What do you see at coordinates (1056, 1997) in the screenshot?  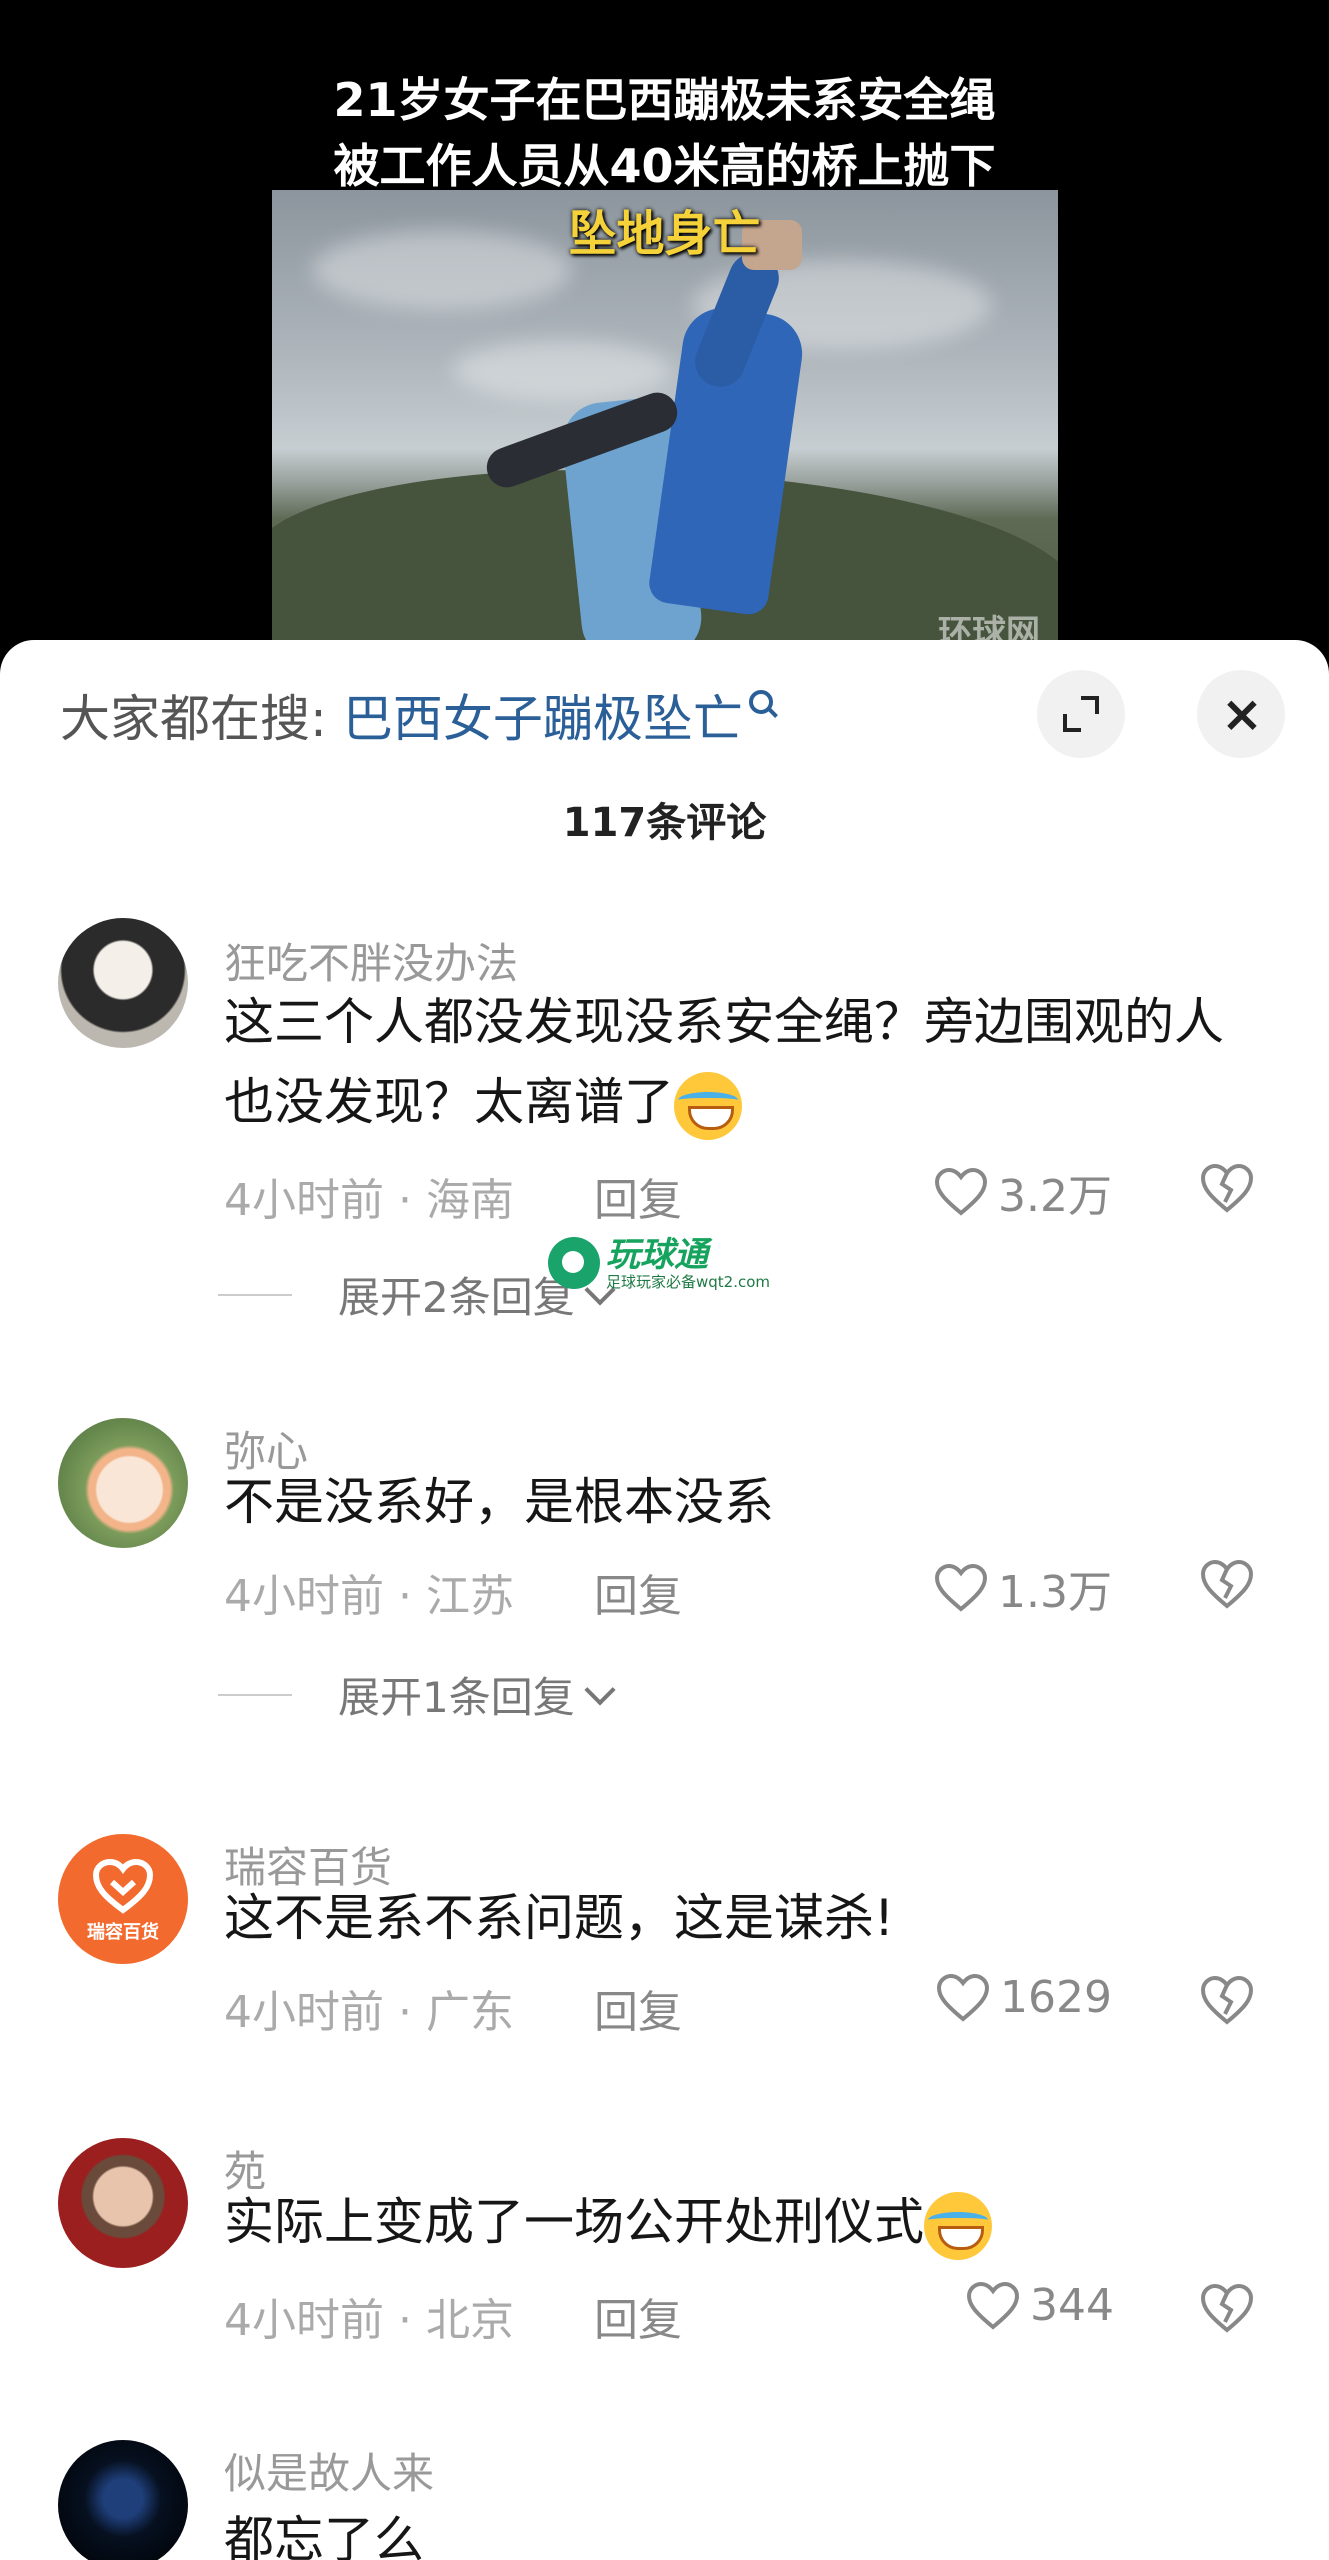 I see `like-count: 1629` at bounding box center [1056, 1997].